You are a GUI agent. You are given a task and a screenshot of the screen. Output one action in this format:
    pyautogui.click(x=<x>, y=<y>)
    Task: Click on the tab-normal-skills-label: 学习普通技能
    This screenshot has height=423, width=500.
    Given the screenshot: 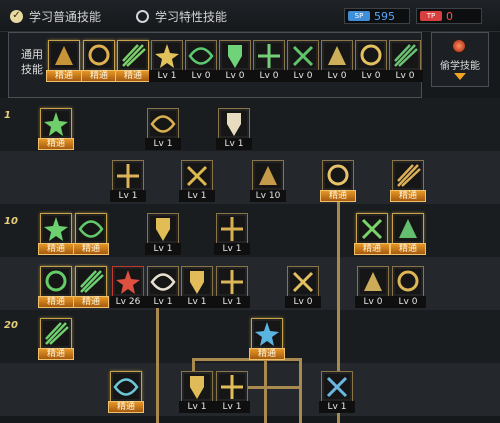 What is the action you would take?
    pyautogui.click(x=65, y=16)
    